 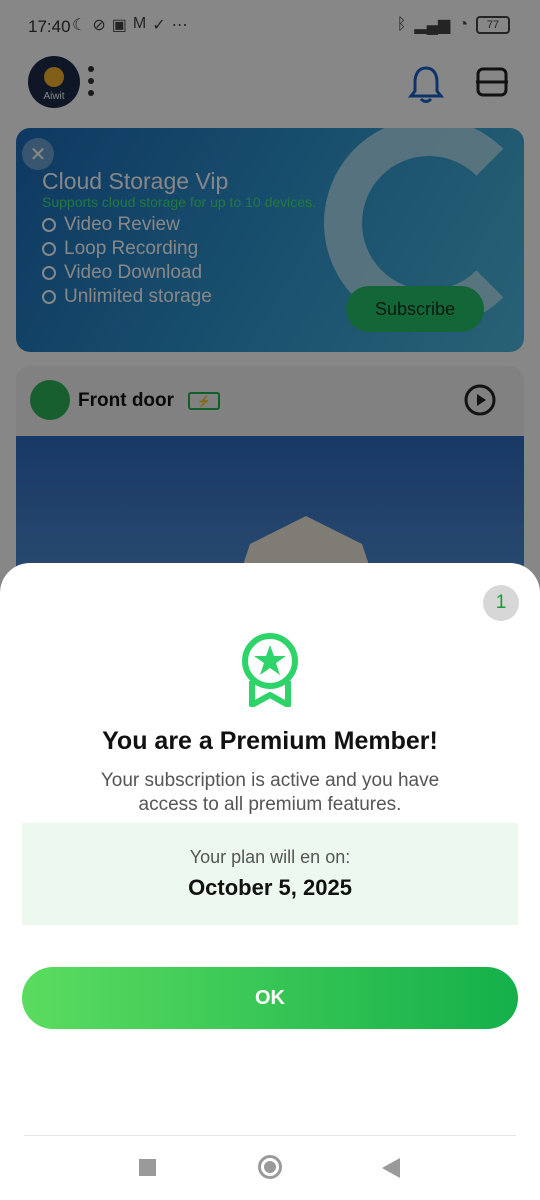 What do you see at coordinates (270, 874) in the screenshot?
I see `plan-info-box: Your plan will en on: October 5, 2025` at bounding box center [270, 874].